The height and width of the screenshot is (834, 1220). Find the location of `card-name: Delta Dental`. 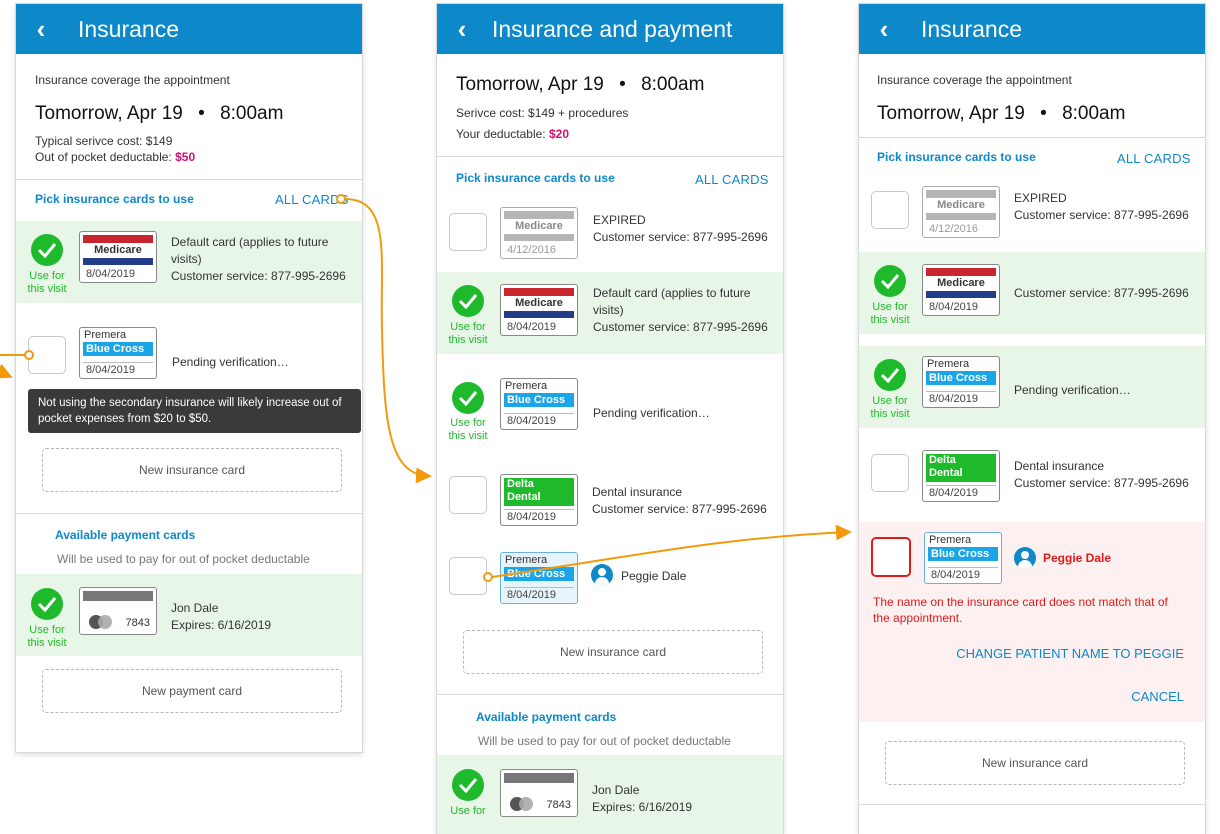

card-name: Delta Dental is located at coordinates (961, 468).